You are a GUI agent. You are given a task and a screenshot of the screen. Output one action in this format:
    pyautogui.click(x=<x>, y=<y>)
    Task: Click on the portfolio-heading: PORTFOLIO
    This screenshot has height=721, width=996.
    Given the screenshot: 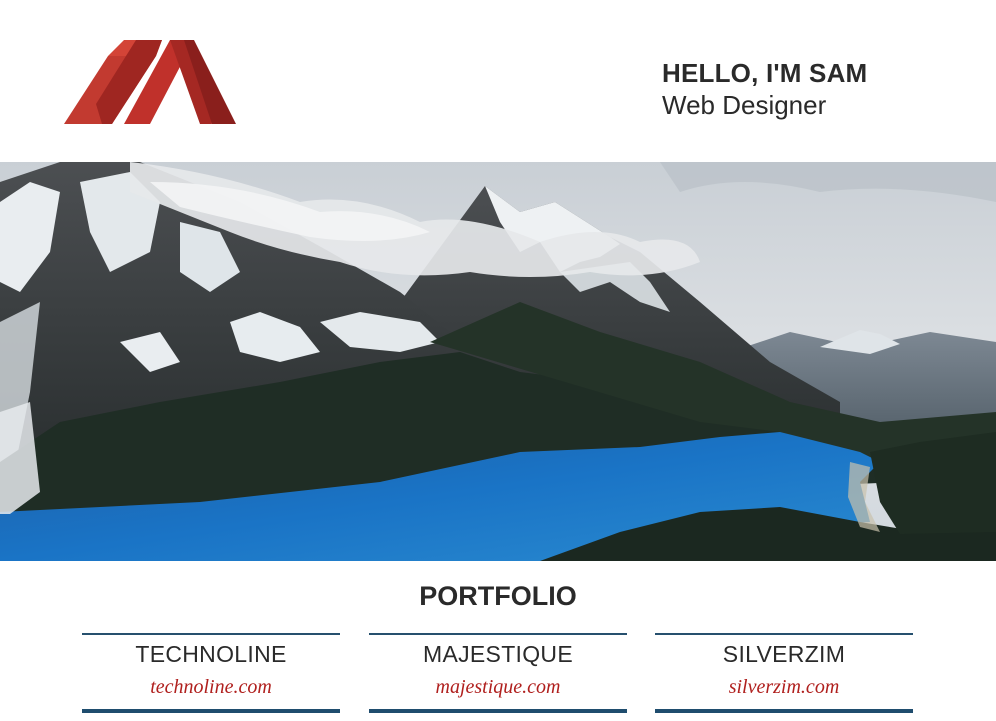 What is the action you would take?
    pyautogui.click(x=498, y=596)
    